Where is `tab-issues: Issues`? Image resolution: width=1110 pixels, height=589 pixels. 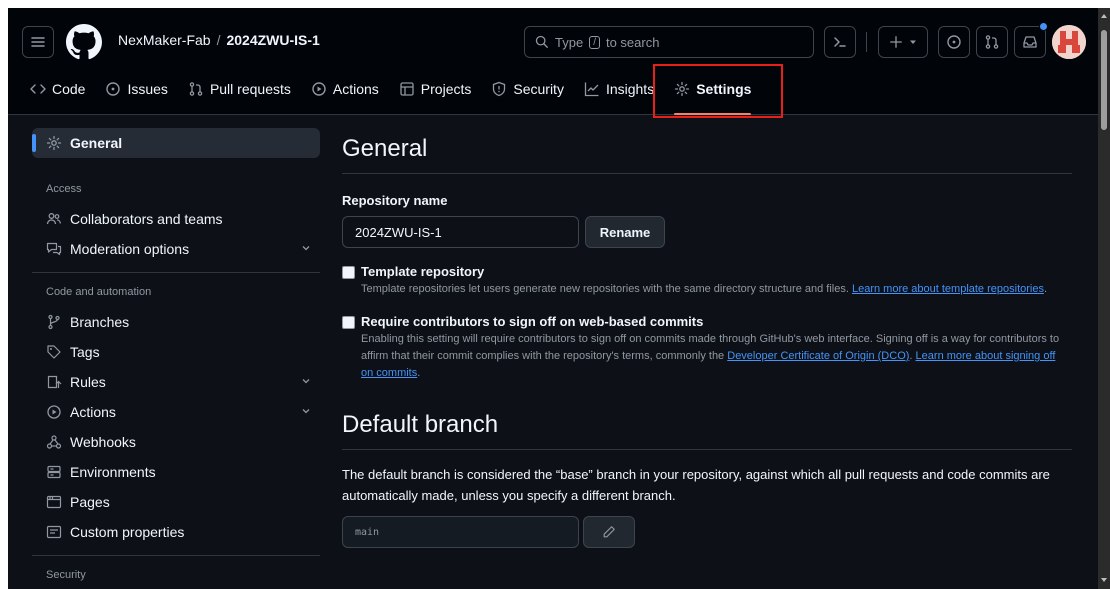 tab-issues: Issues is located at coordinates (136, 89).